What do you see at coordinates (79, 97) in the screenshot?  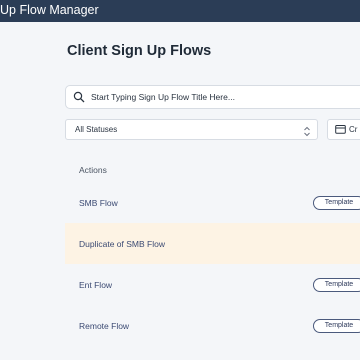 I see `search-icon` at bounding box center [79, 97].